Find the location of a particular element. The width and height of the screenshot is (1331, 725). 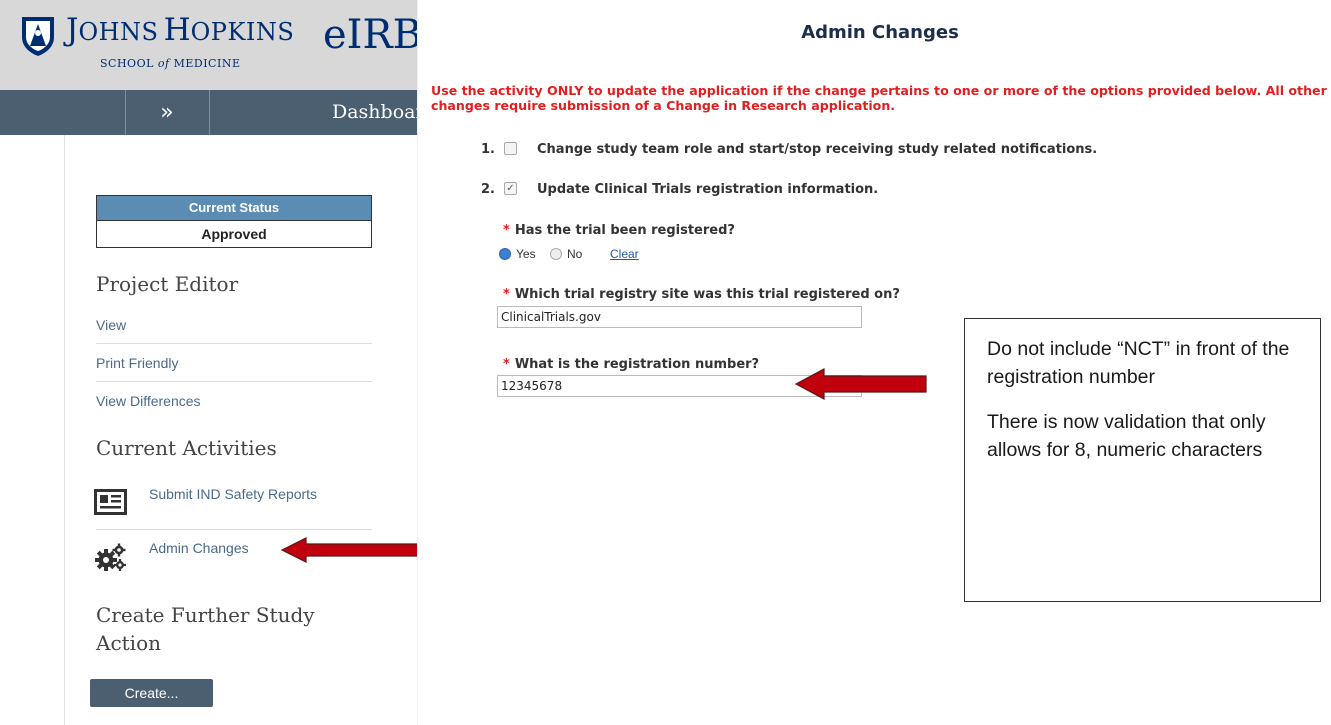

trial-registered-question: * Has the trial been registered? is located at coordinates (619, 230).